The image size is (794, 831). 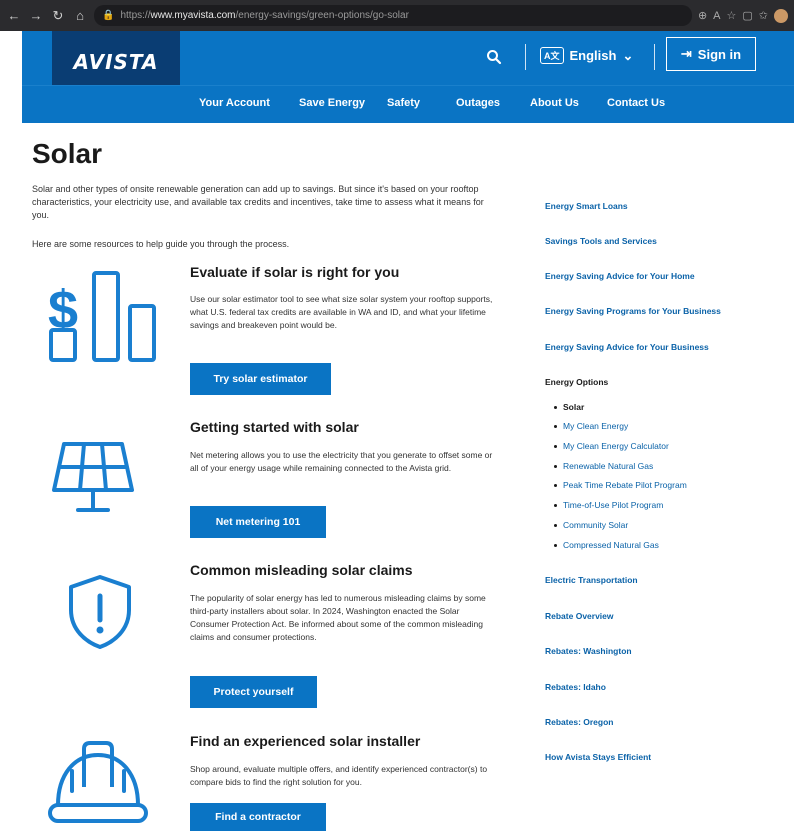 I want to click on translate-icon: A文, so click(x=552, y=55).